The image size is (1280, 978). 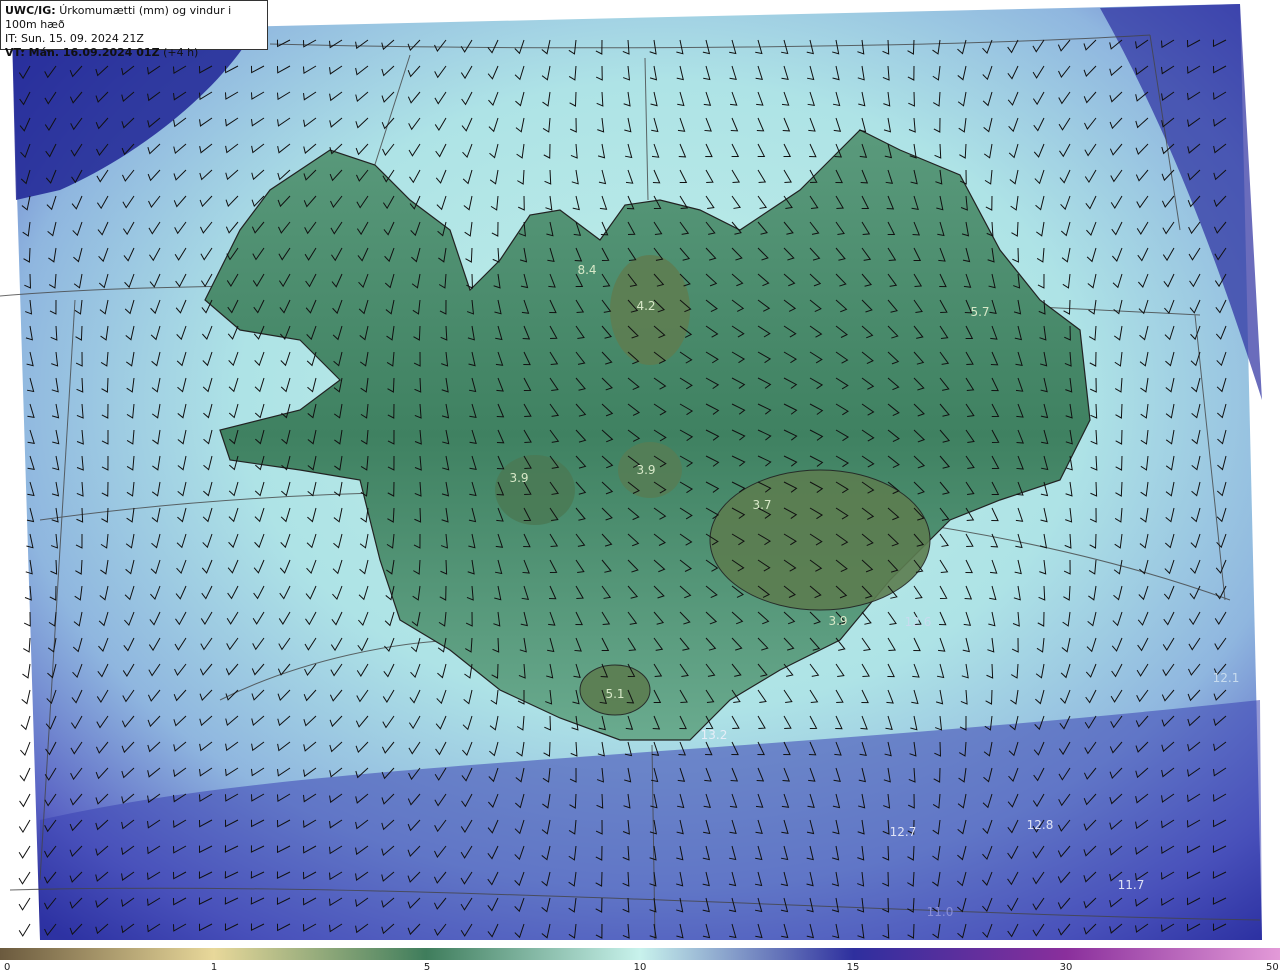 What do you see at coordinates (1040, 825) in the screenshot?
I see `value-label: 12.8` at bounding box center [1040, 825].